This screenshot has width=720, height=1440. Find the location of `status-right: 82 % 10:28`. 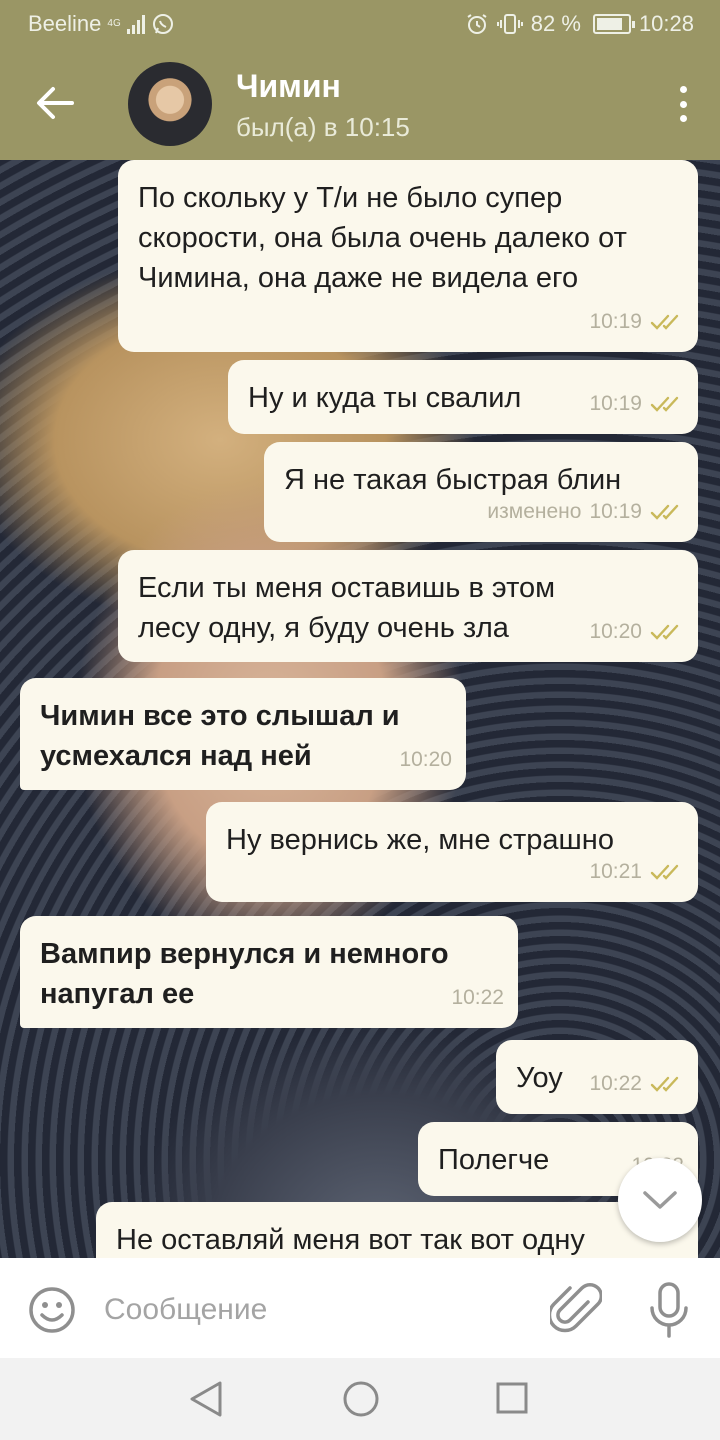

status-right: 82 % 10:28 is located at coordinates (579, 24).